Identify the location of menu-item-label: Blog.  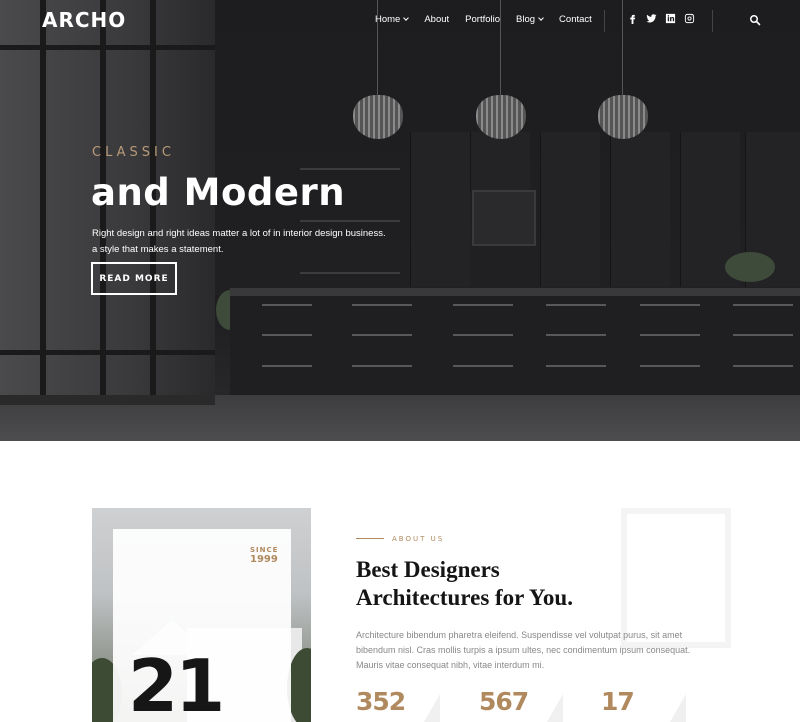
(526, 19).